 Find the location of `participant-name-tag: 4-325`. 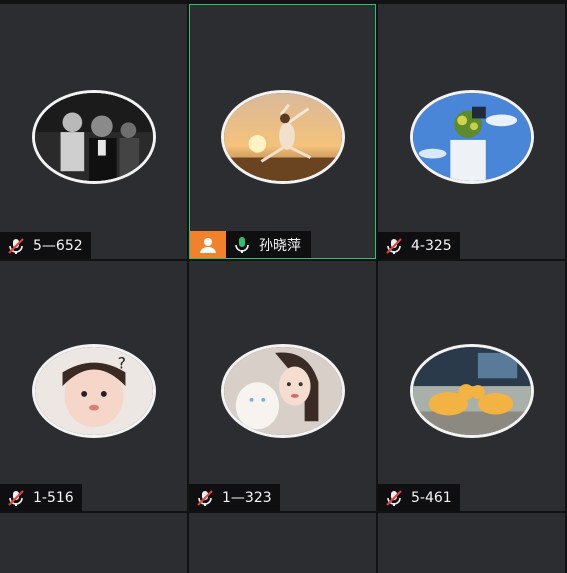

participant-name-tag: 4-325 is located at coordinates (419, 245).